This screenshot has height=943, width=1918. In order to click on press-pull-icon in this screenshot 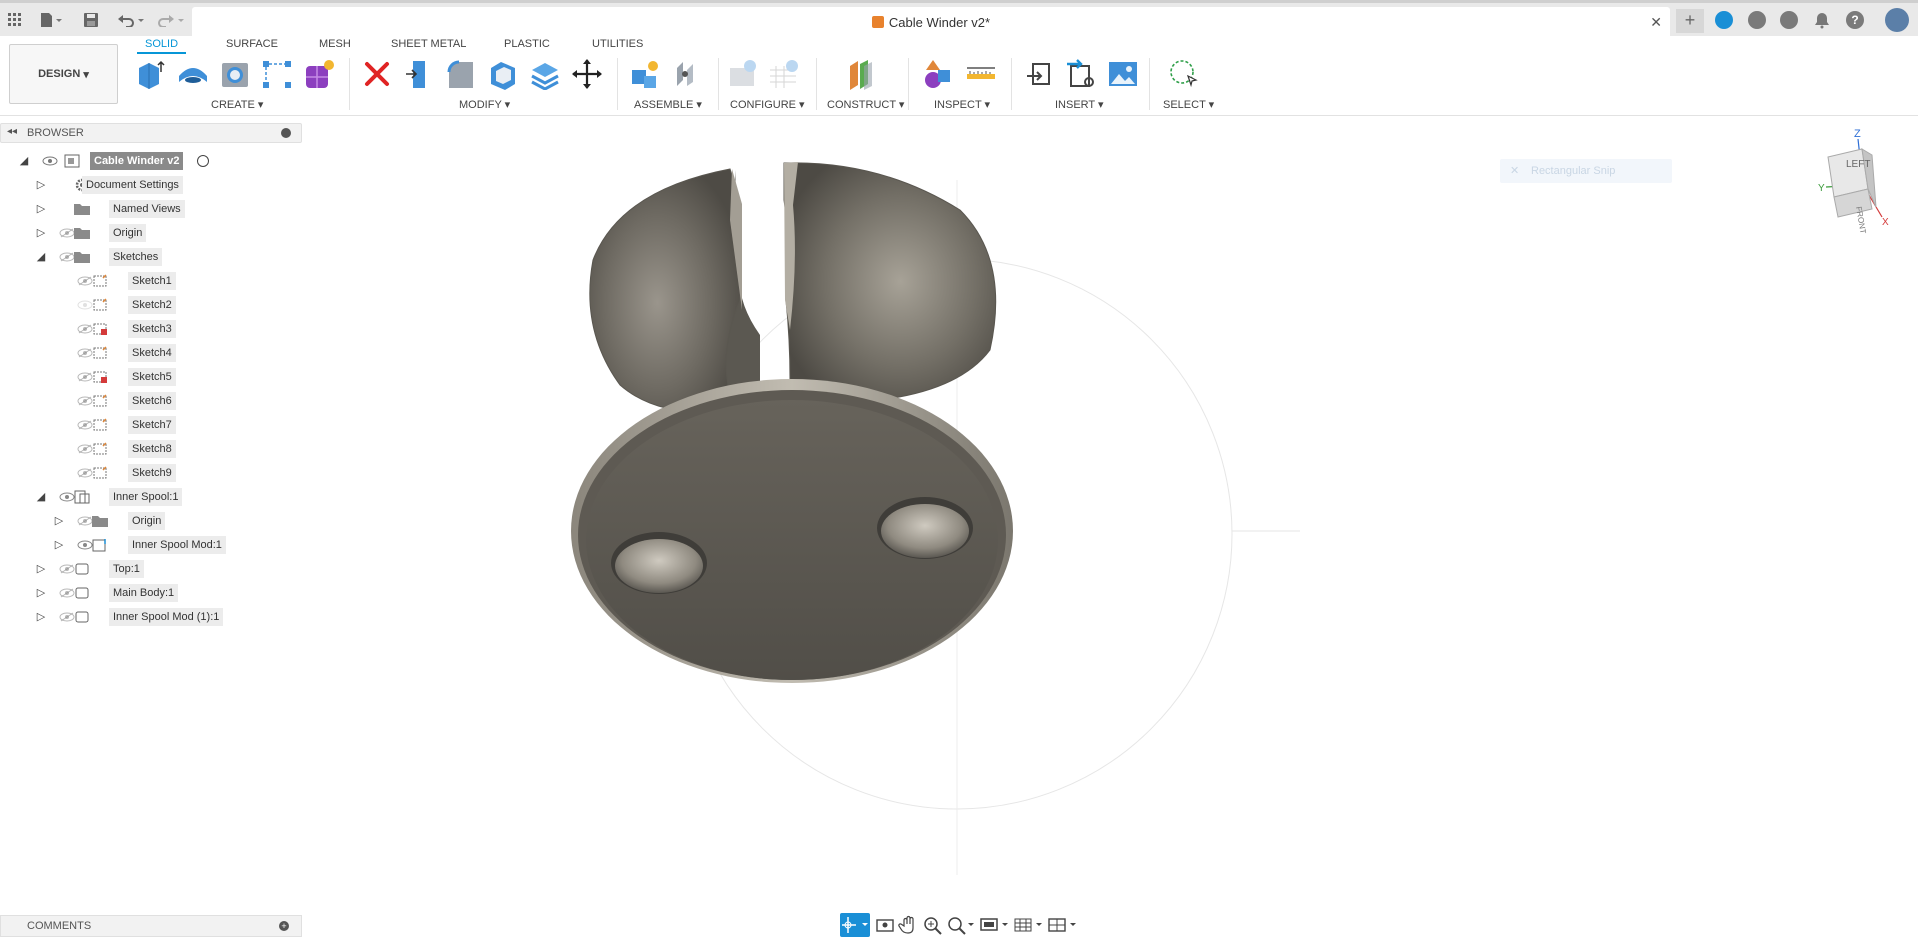, I will do `click(419, 74)`.